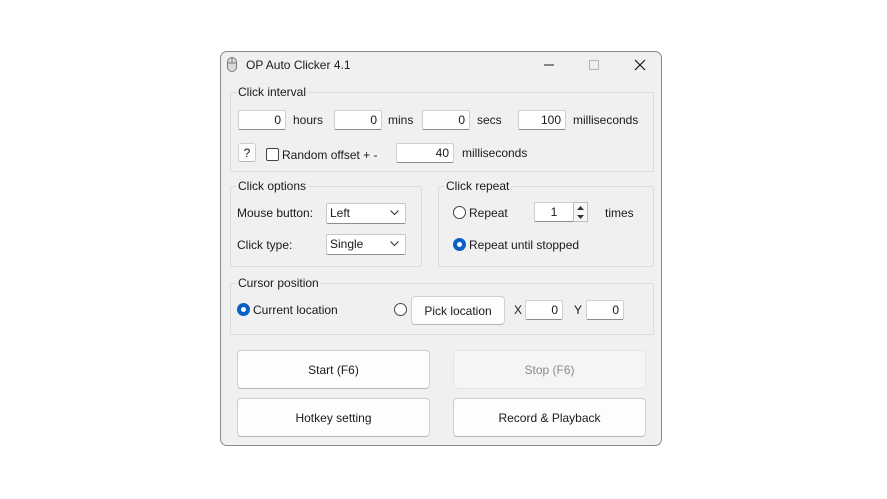 This screenshot has width=887, height=499. What do you see at coordinates (619, 213) in the screenshot?
I see `times-label: times` at bounding box center [619, 213].